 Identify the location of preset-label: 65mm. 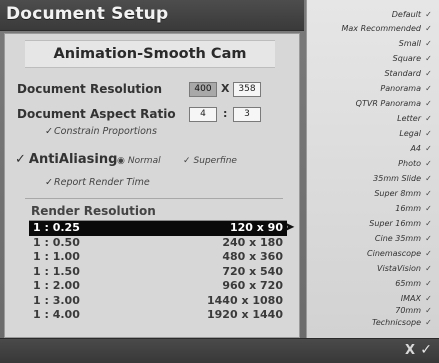
(408, 283).